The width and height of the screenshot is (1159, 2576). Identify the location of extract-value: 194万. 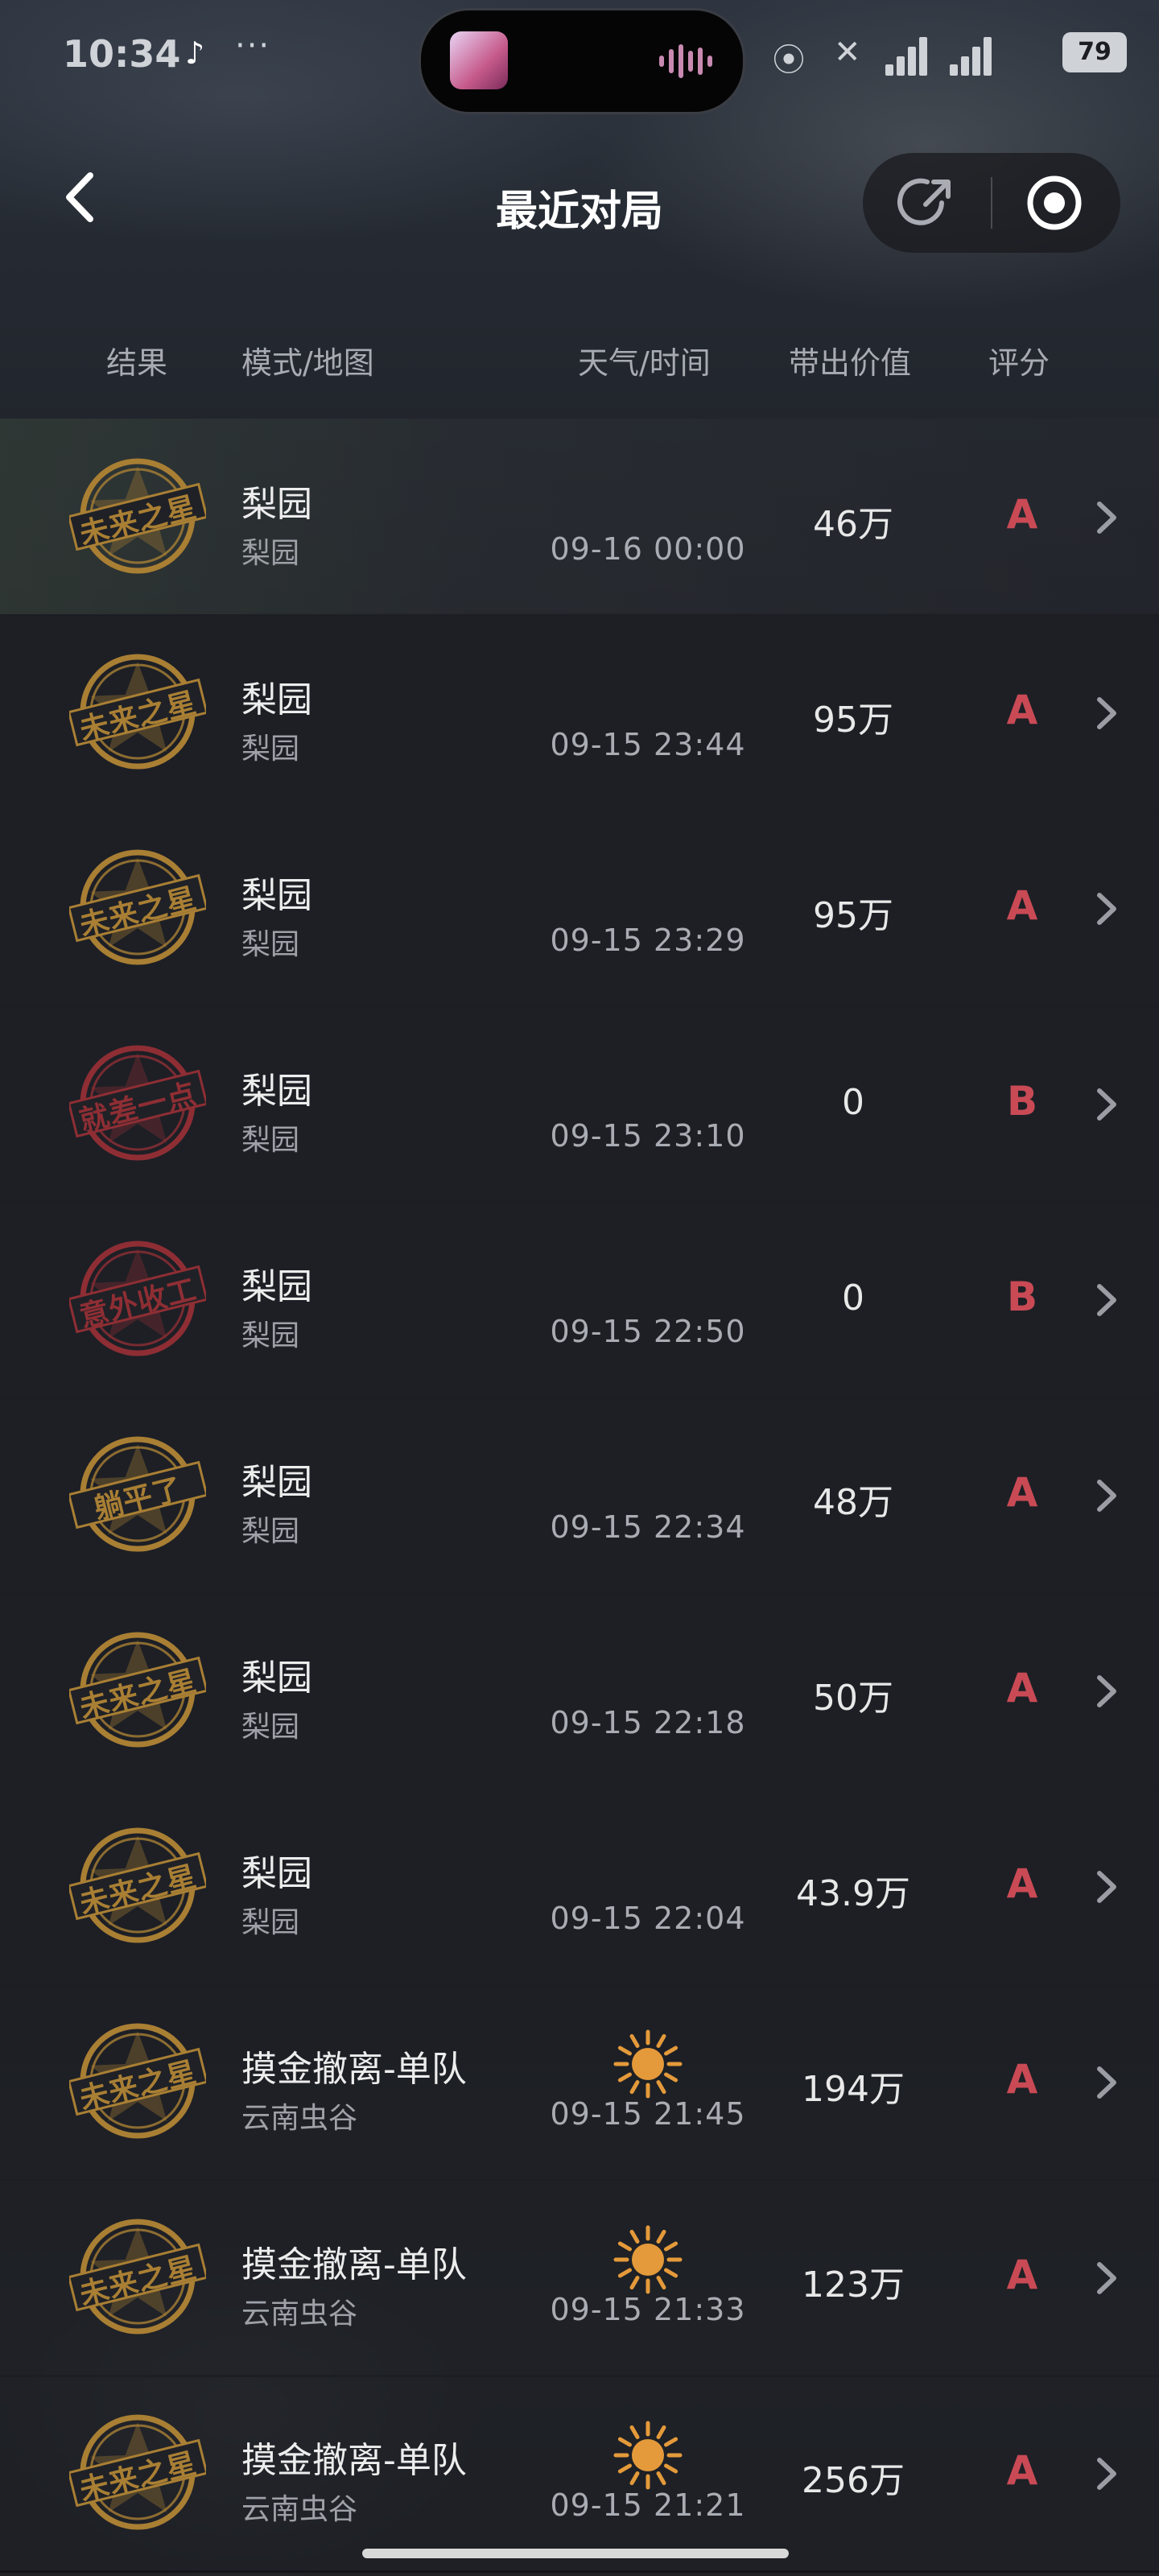
(853, 2089).